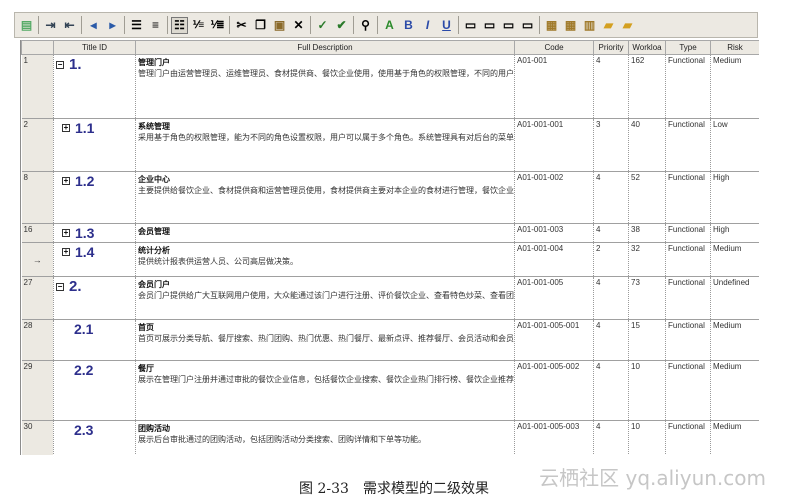  I want to click on open-folder-icon: ▰, so click(608, 25).